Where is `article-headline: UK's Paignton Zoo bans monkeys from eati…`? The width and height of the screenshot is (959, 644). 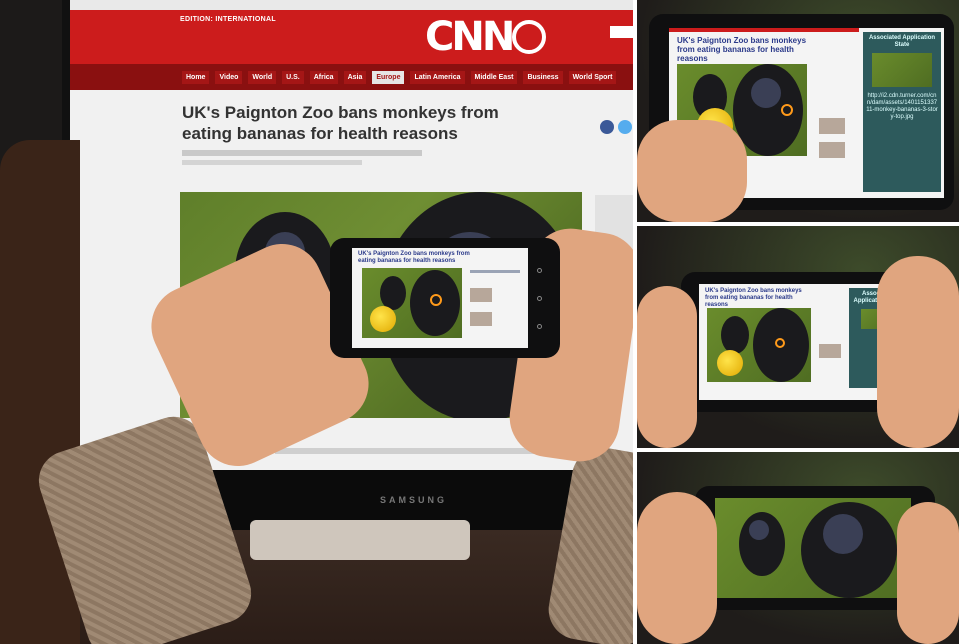 article-headline: UK's Paignton Zoo bans monkeys from eati… is located at coordinates (340, 123).